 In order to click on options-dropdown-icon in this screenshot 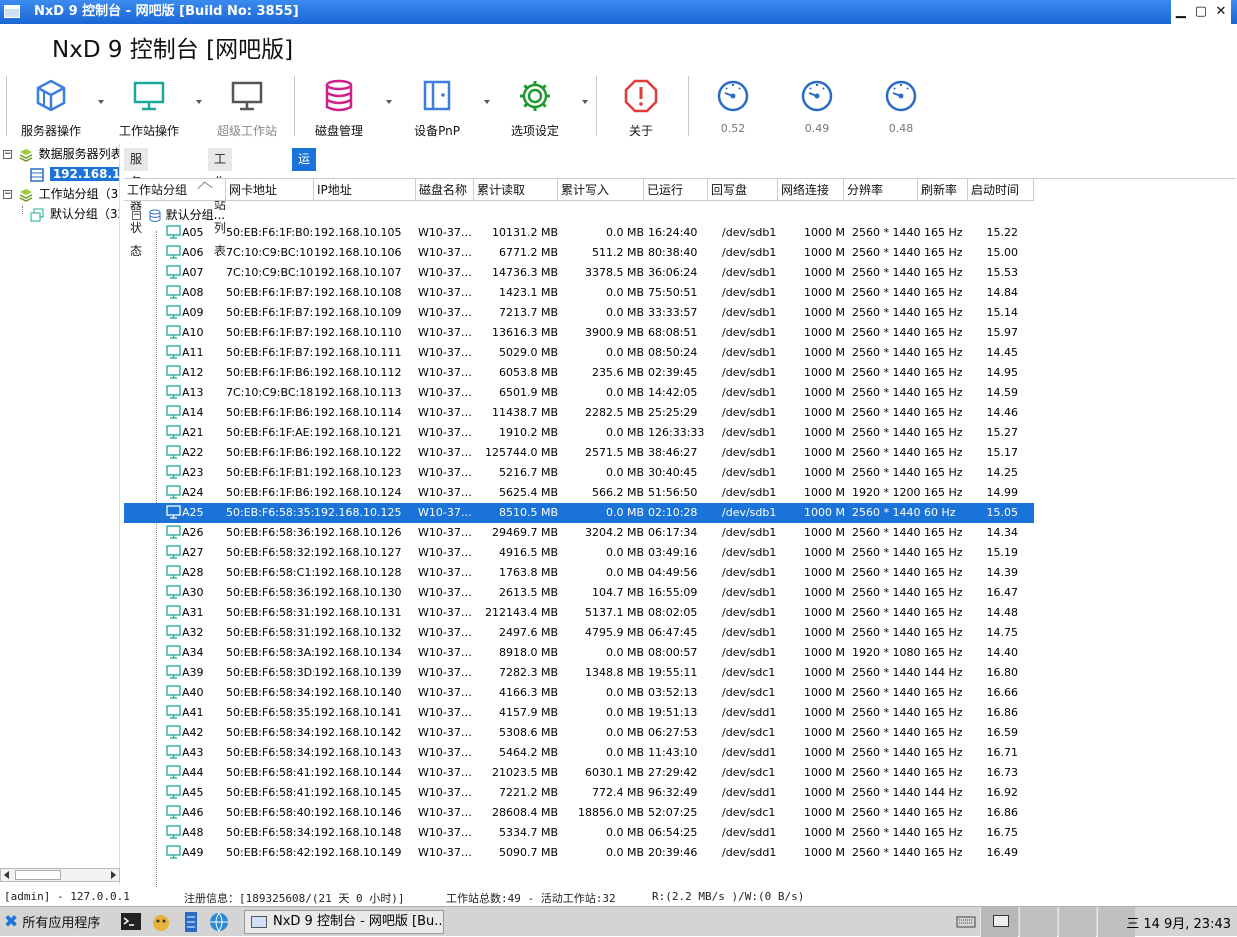, I will do `click(585, 102)`.